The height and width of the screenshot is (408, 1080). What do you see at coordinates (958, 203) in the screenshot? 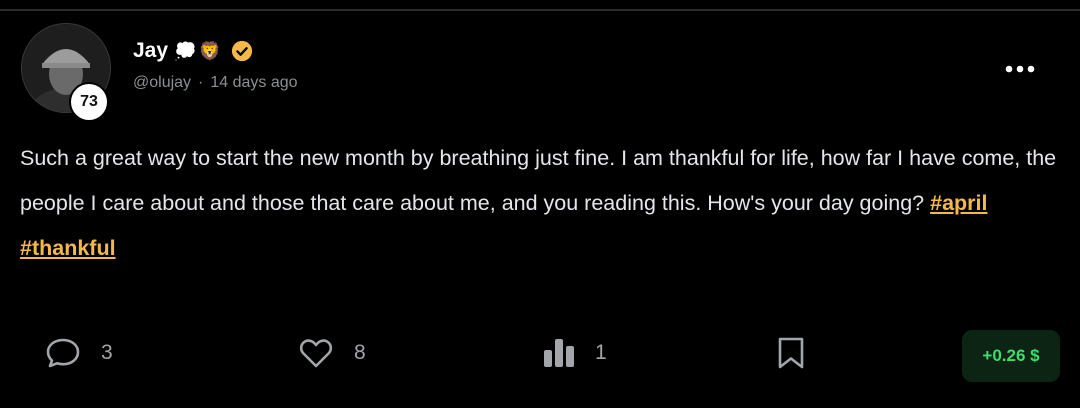
I see `hashtag-link: #april` at bounding box center [958, 203].